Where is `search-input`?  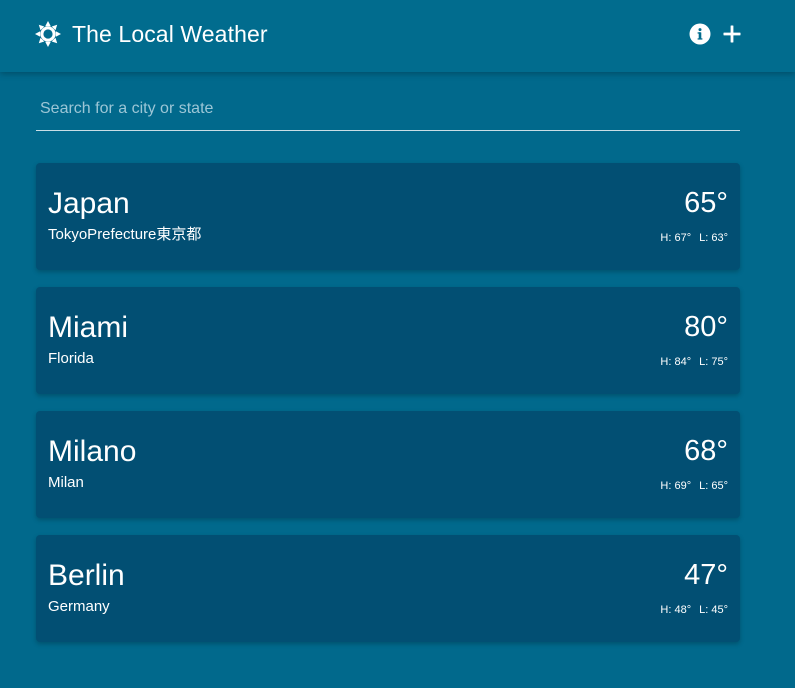
search-input is located at coordinates (388, 109).